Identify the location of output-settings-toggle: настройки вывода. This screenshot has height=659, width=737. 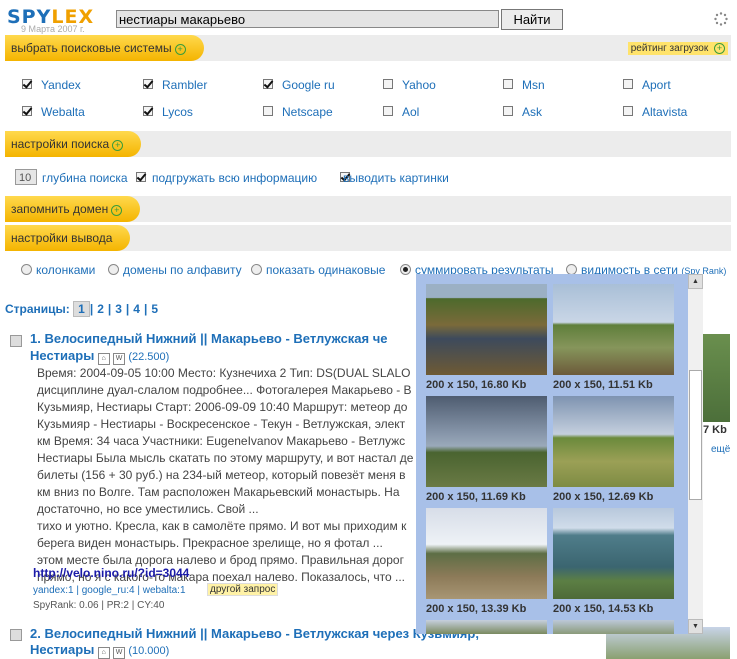
(68, 238).